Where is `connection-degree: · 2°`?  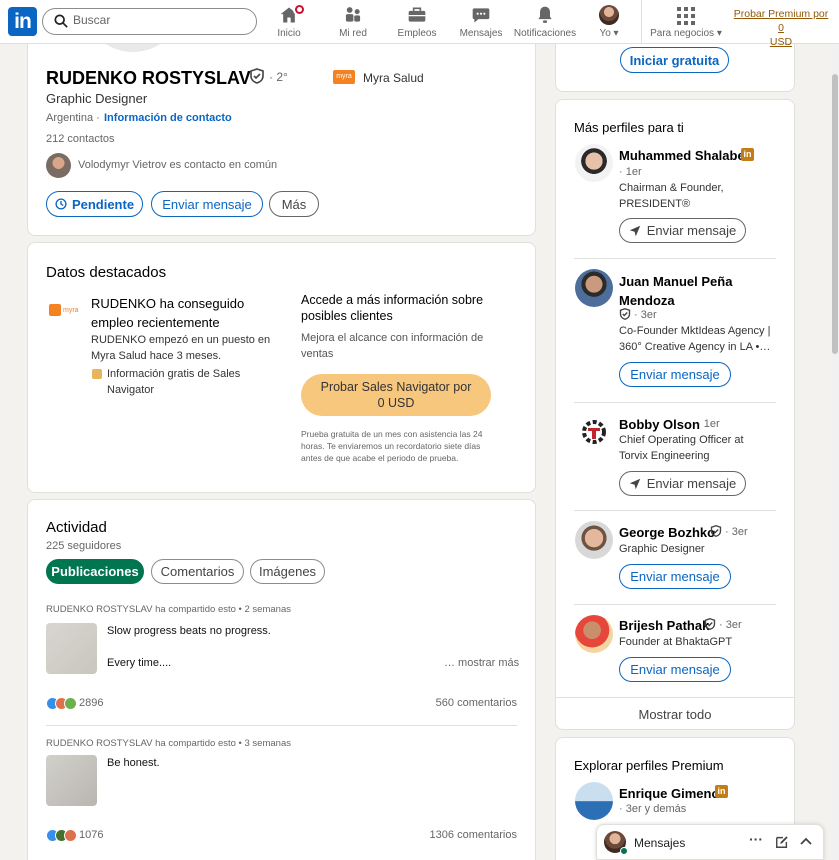 connection-degree: · 2° is located at coordinates (278, 77).